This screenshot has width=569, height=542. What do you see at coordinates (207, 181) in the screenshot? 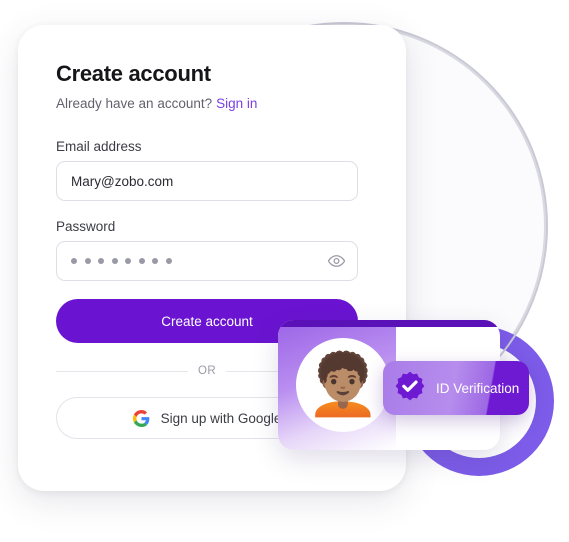
I see `email-input` at bounding box center [207, 181].